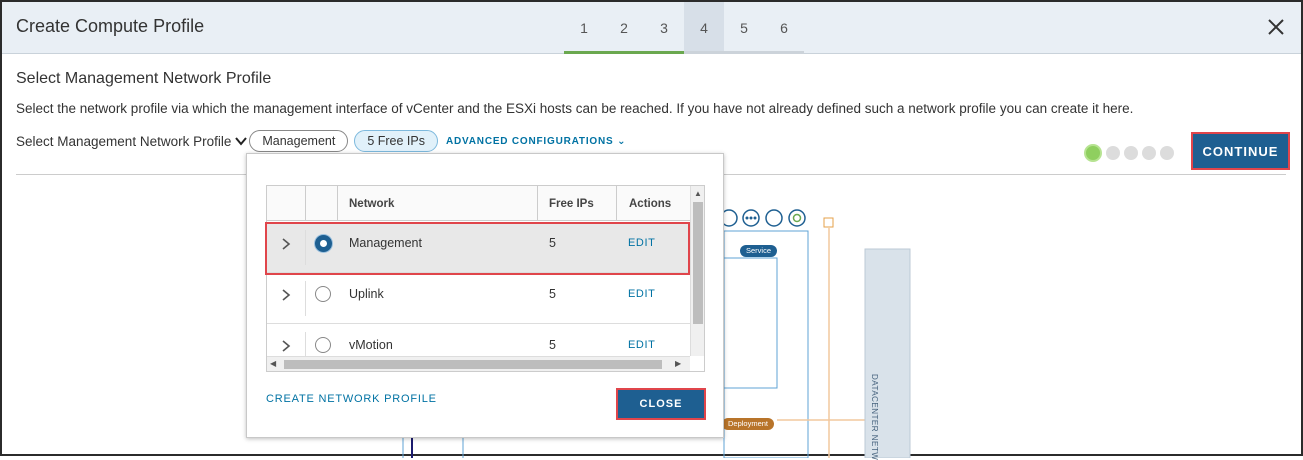 This screenshot has width=1303, height=460. What do you see at coordinates (1276, 27) in the screenshot?
I see `close-icon` at bounding box center [1276, 27].